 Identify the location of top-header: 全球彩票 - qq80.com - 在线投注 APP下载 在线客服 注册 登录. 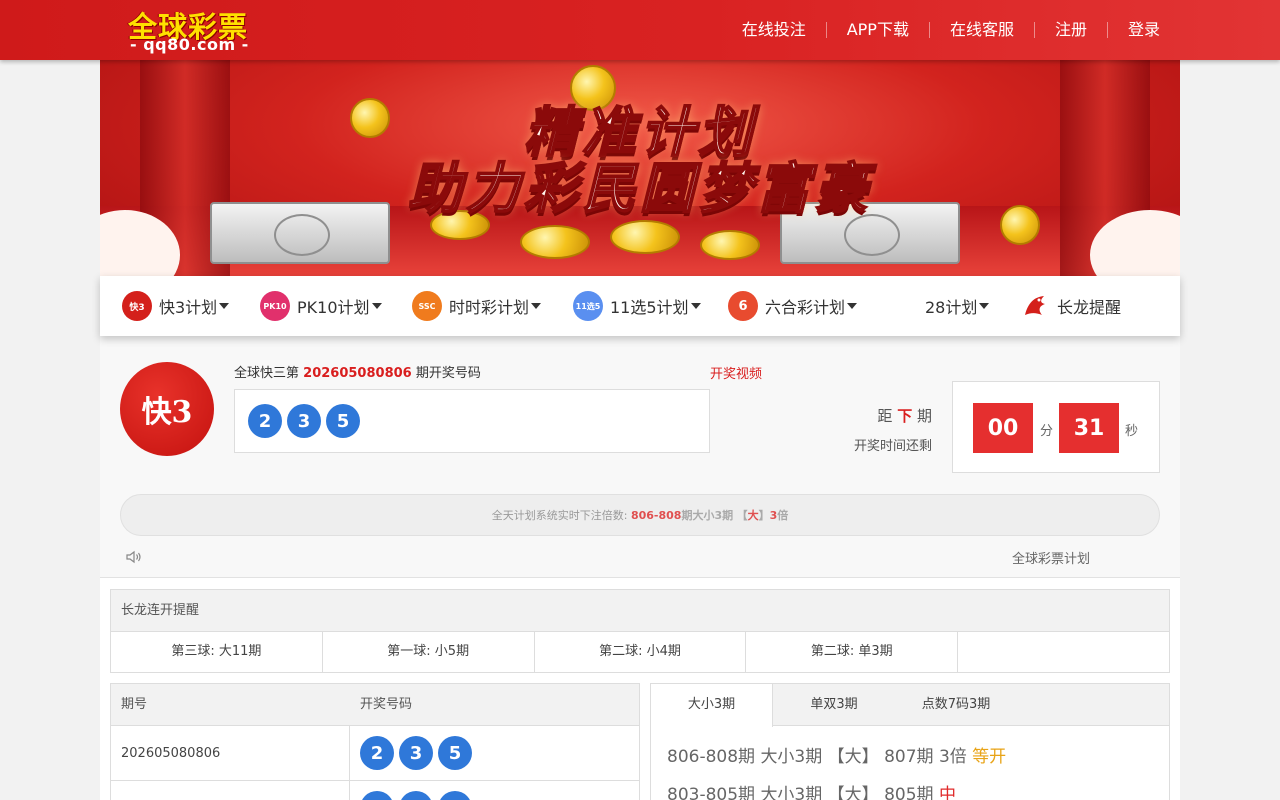
(640, 30).